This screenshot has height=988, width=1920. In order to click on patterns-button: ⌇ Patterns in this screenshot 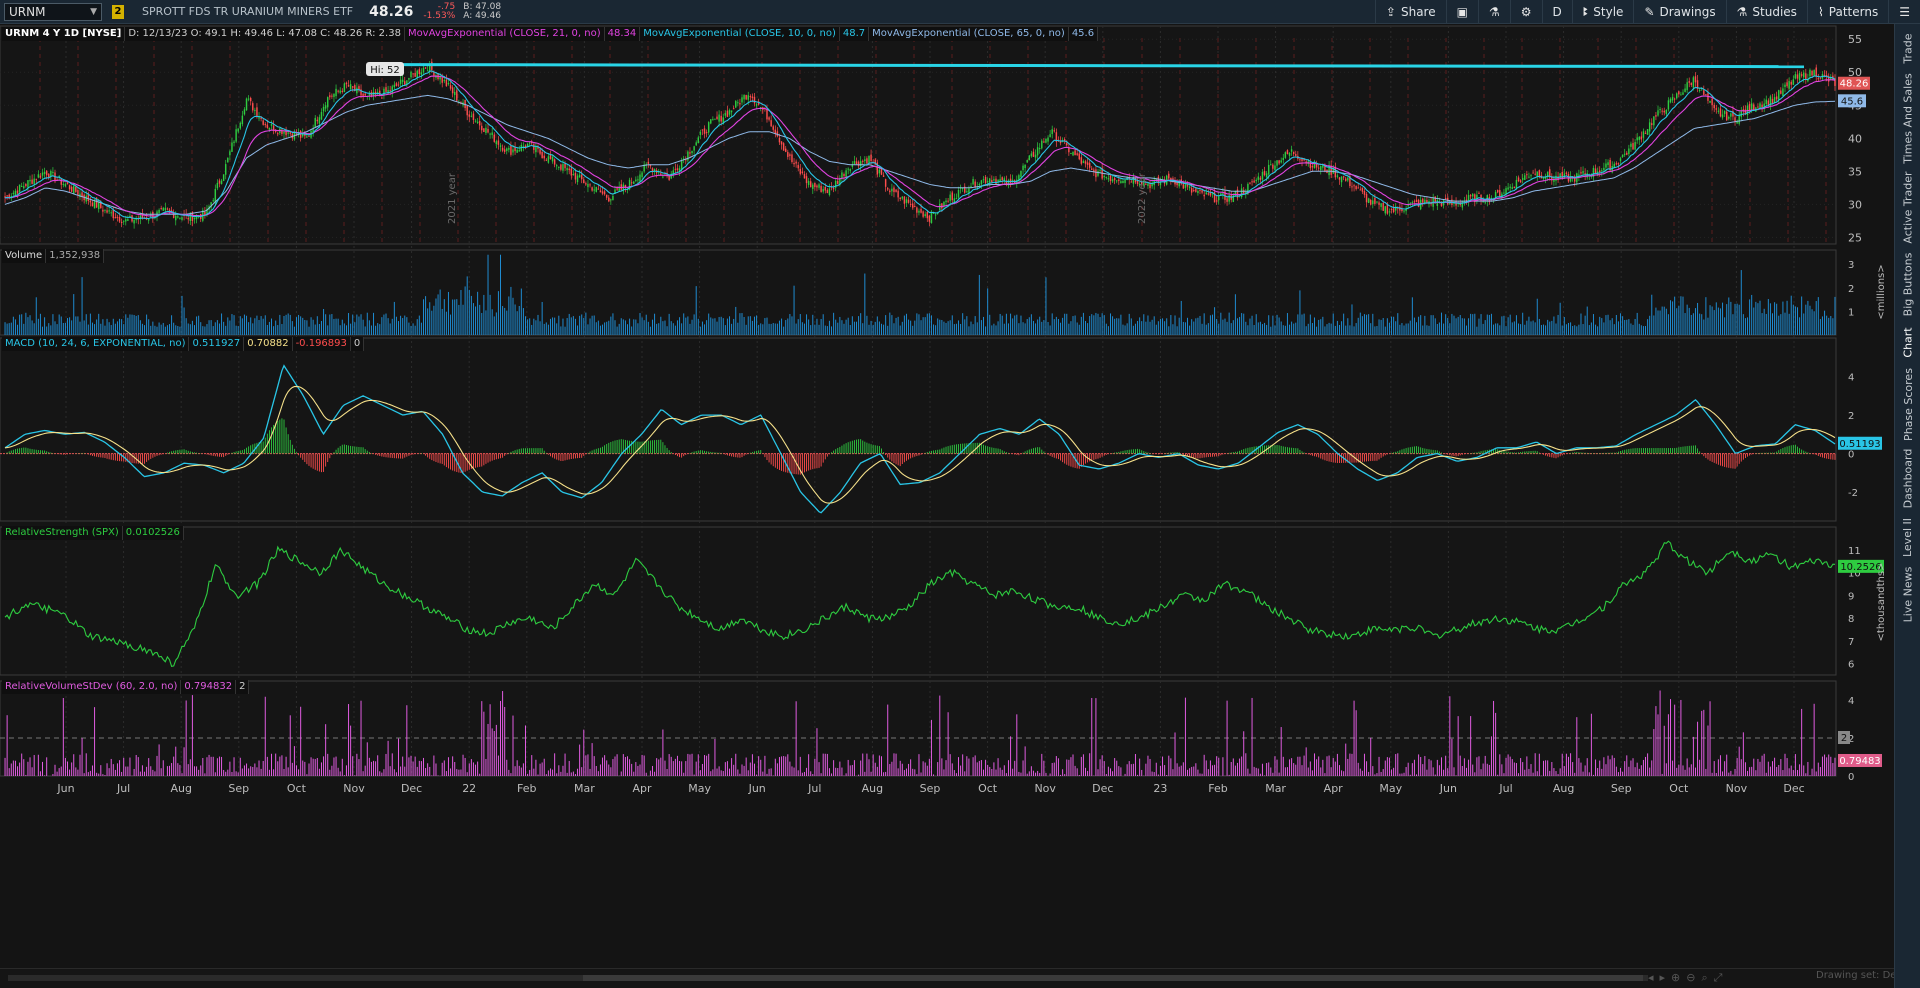, I will do `click(1847, 12)`.